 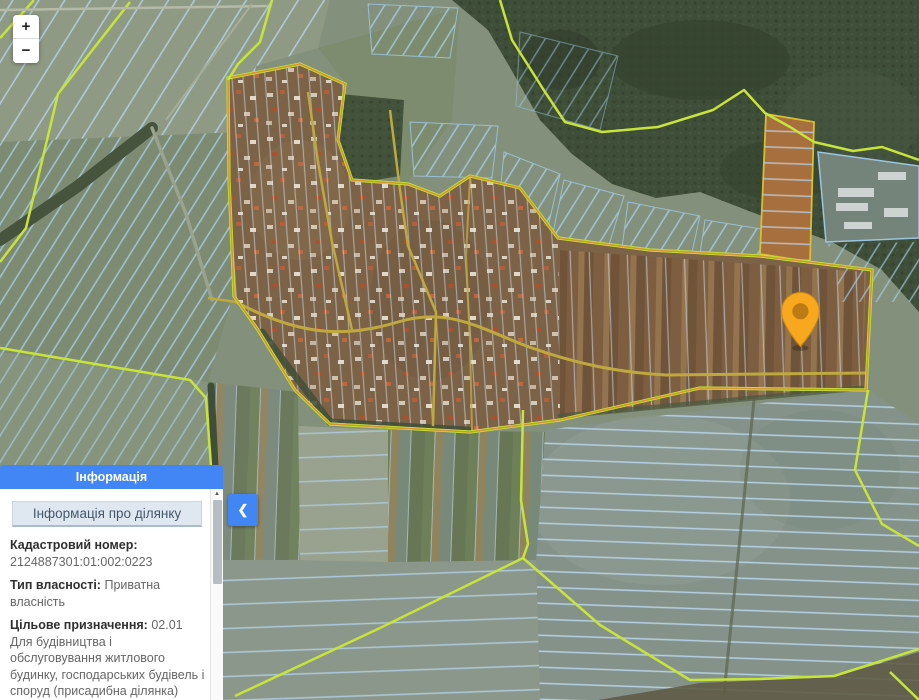 What do you see at coordinates (107, 514) in the screenshot?
I see `tab-parcel-info: Інформація про ділянку` at bounding box center [107, 514].